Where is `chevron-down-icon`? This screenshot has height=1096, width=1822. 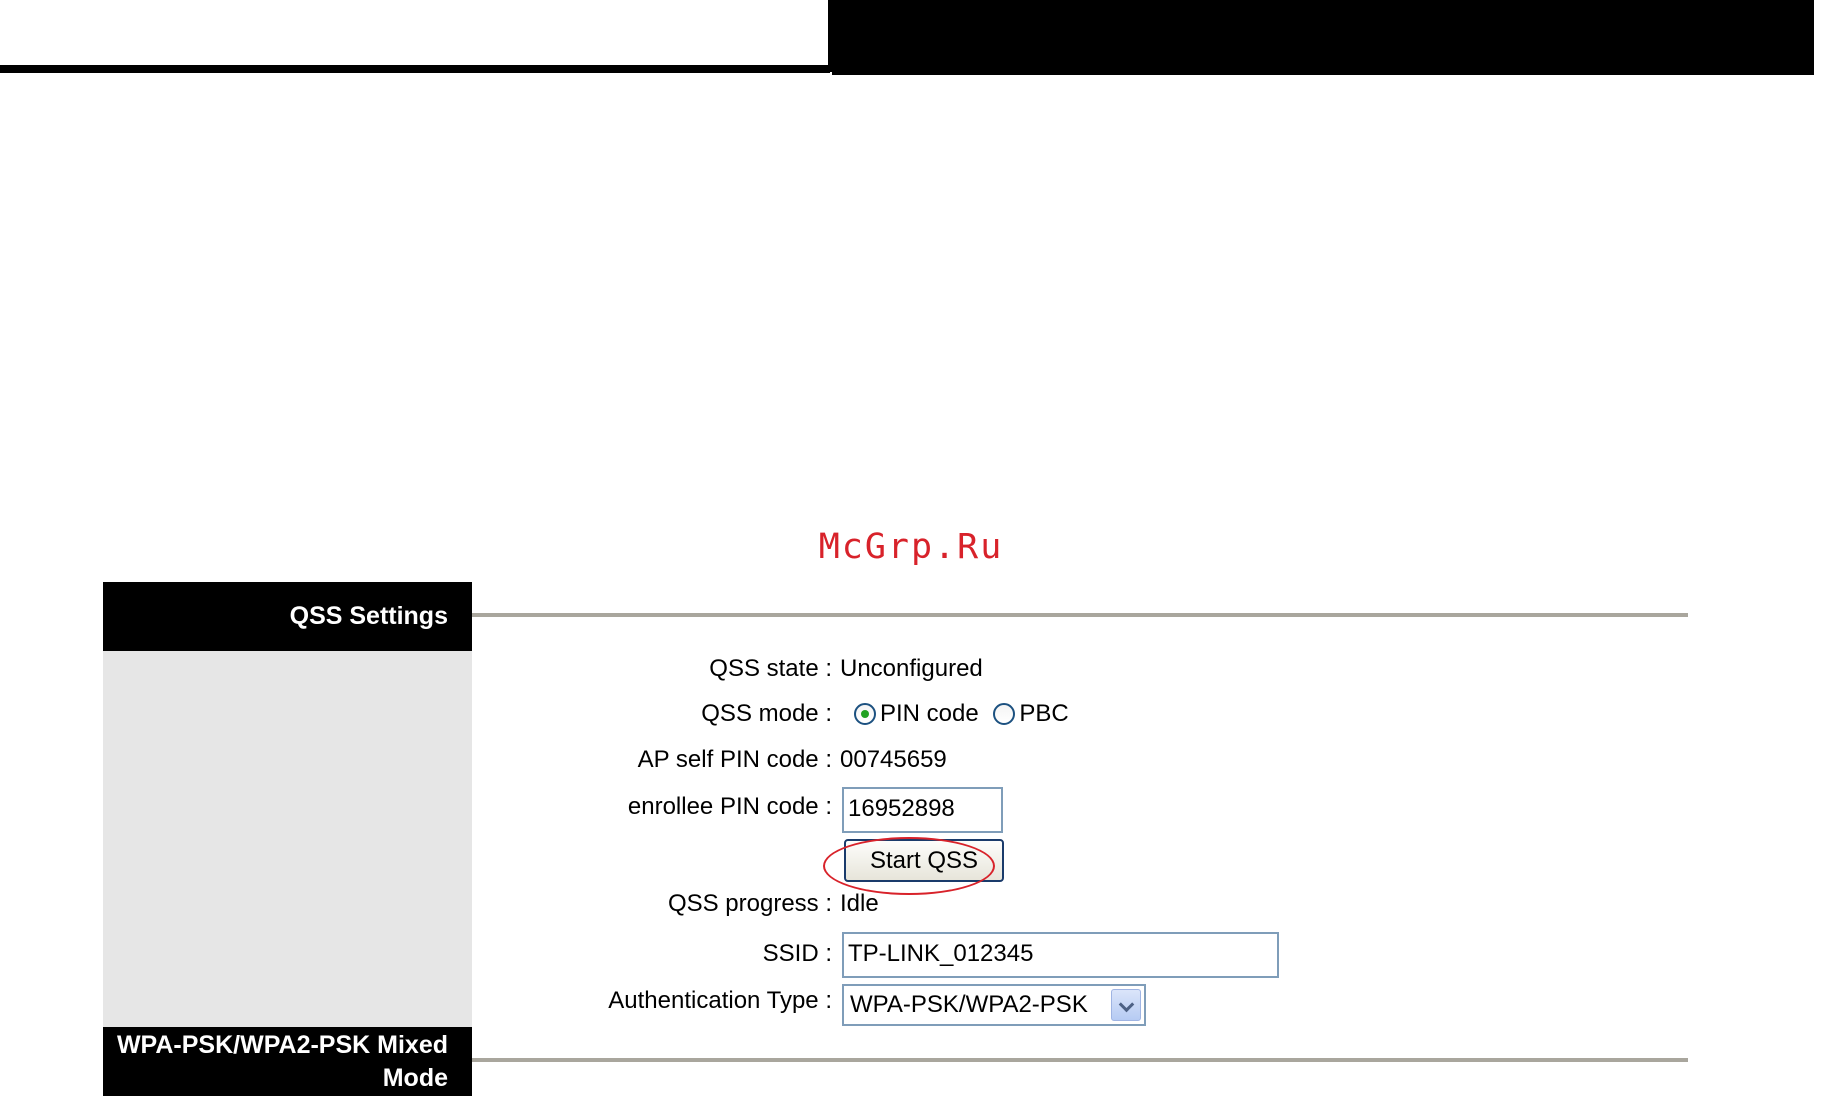 chevron-down-icon is located at coordinates (1126, 1005).